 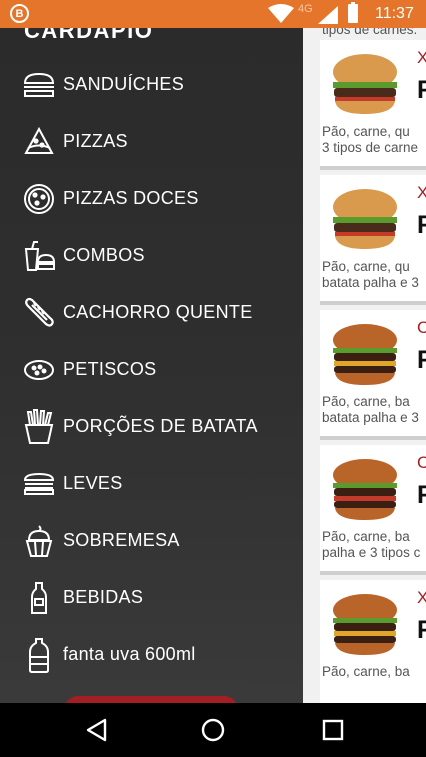 I want to click on menu-item-label: LEVES, so click(x=93, y=483).